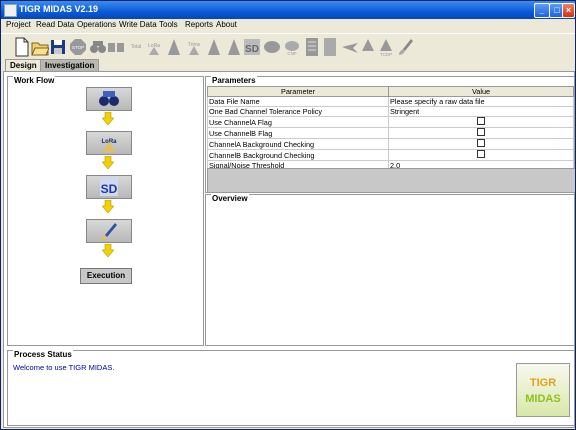  What do you see at coordinates (154, 47) in the screenshot?
I see `lowess-icon: LoRa` at bounding box center [154, 47].